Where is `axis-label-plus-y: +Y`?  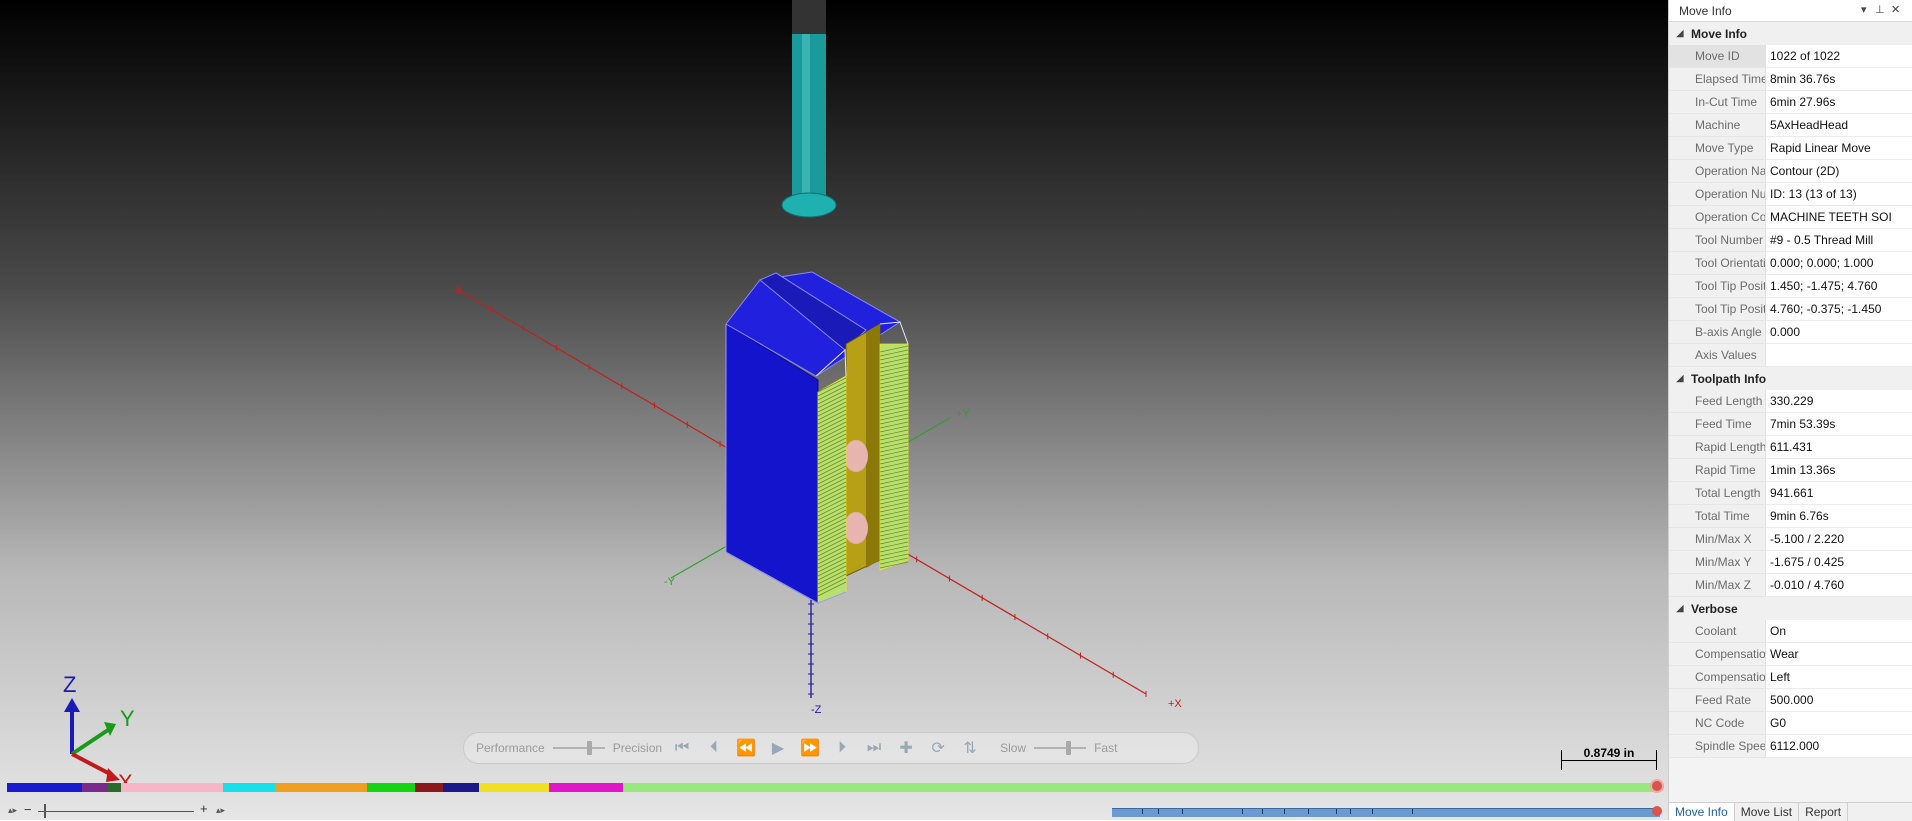
axis-label-plus-y: +Y is located at coordinates (963, 414).